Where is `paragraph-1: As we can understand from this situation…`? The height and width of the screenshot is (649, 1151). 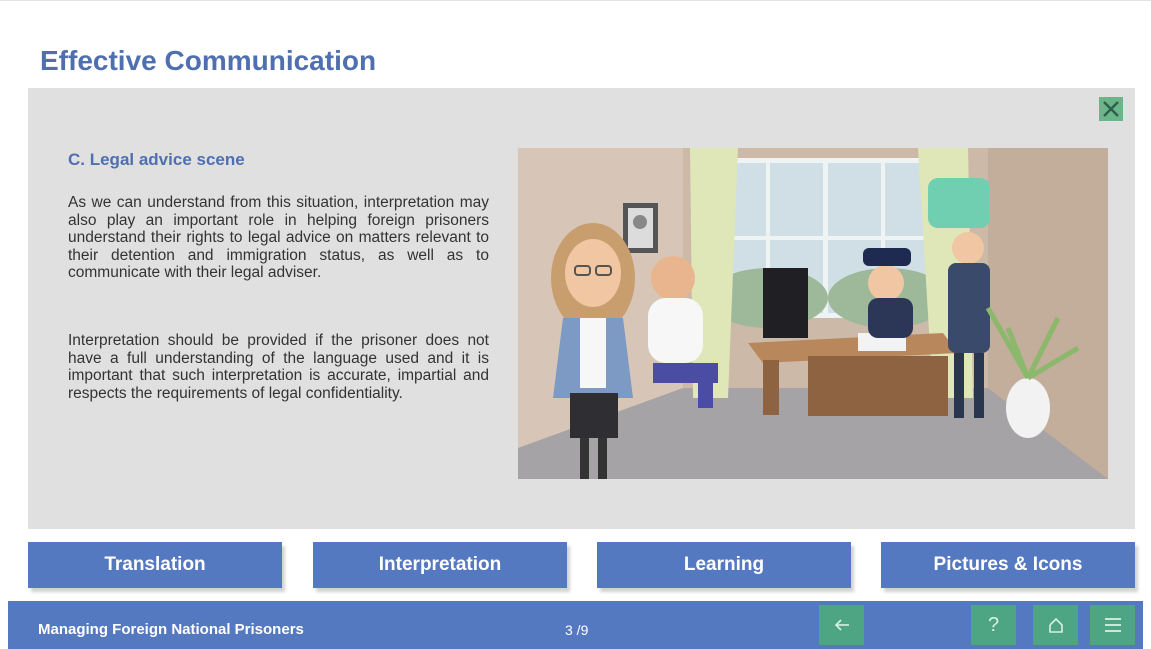 paragraph-1: As we can understand from this situation… is located at coordinates (278, 237).